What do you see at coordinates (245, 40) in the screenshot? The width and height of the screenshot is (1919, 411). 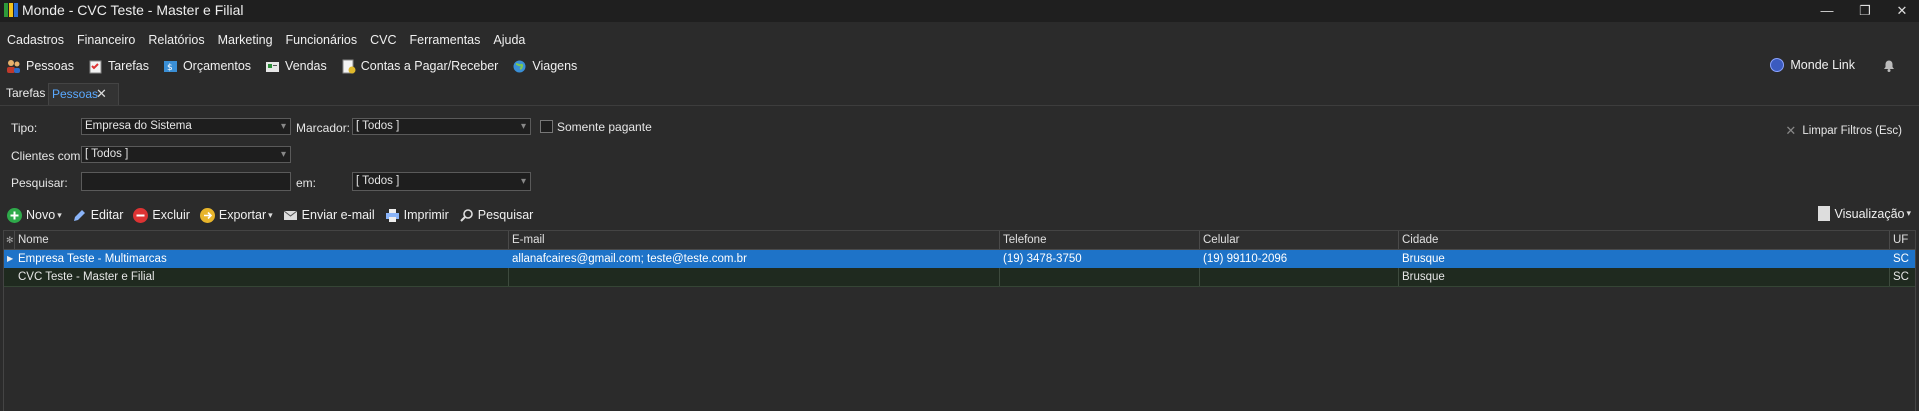 I see `menu-marketing: Marketing` at bounding box center [245, 40].